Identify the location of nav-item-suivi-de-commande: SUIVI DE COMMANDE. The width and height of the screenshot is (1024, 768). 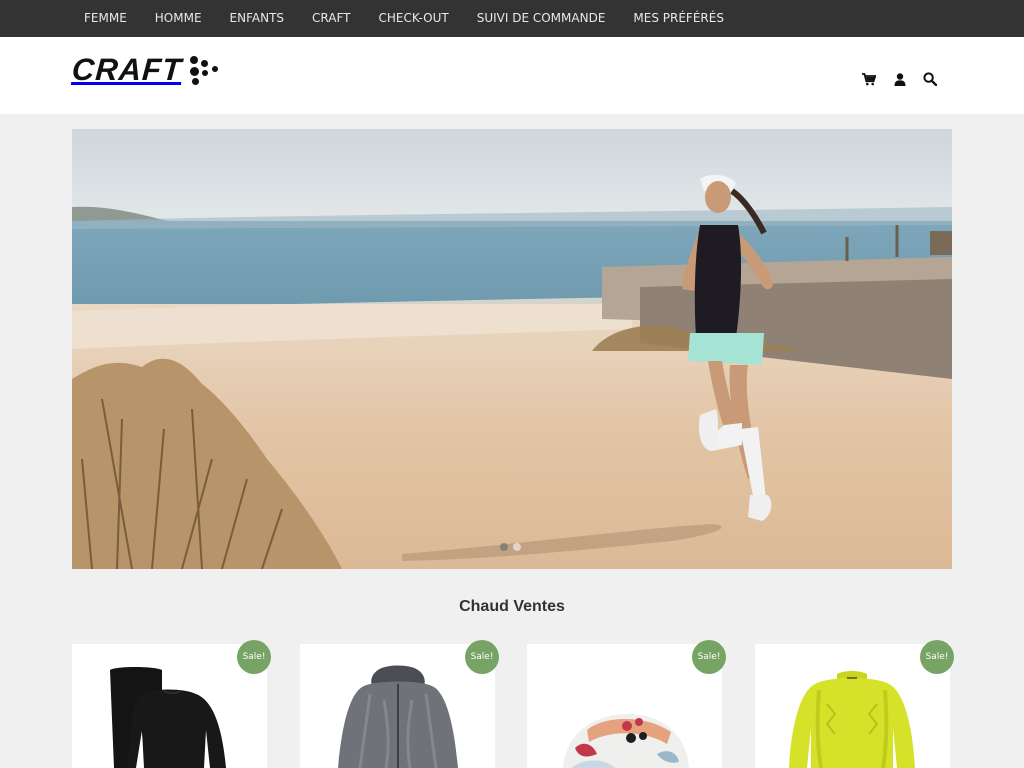
(541, 18).